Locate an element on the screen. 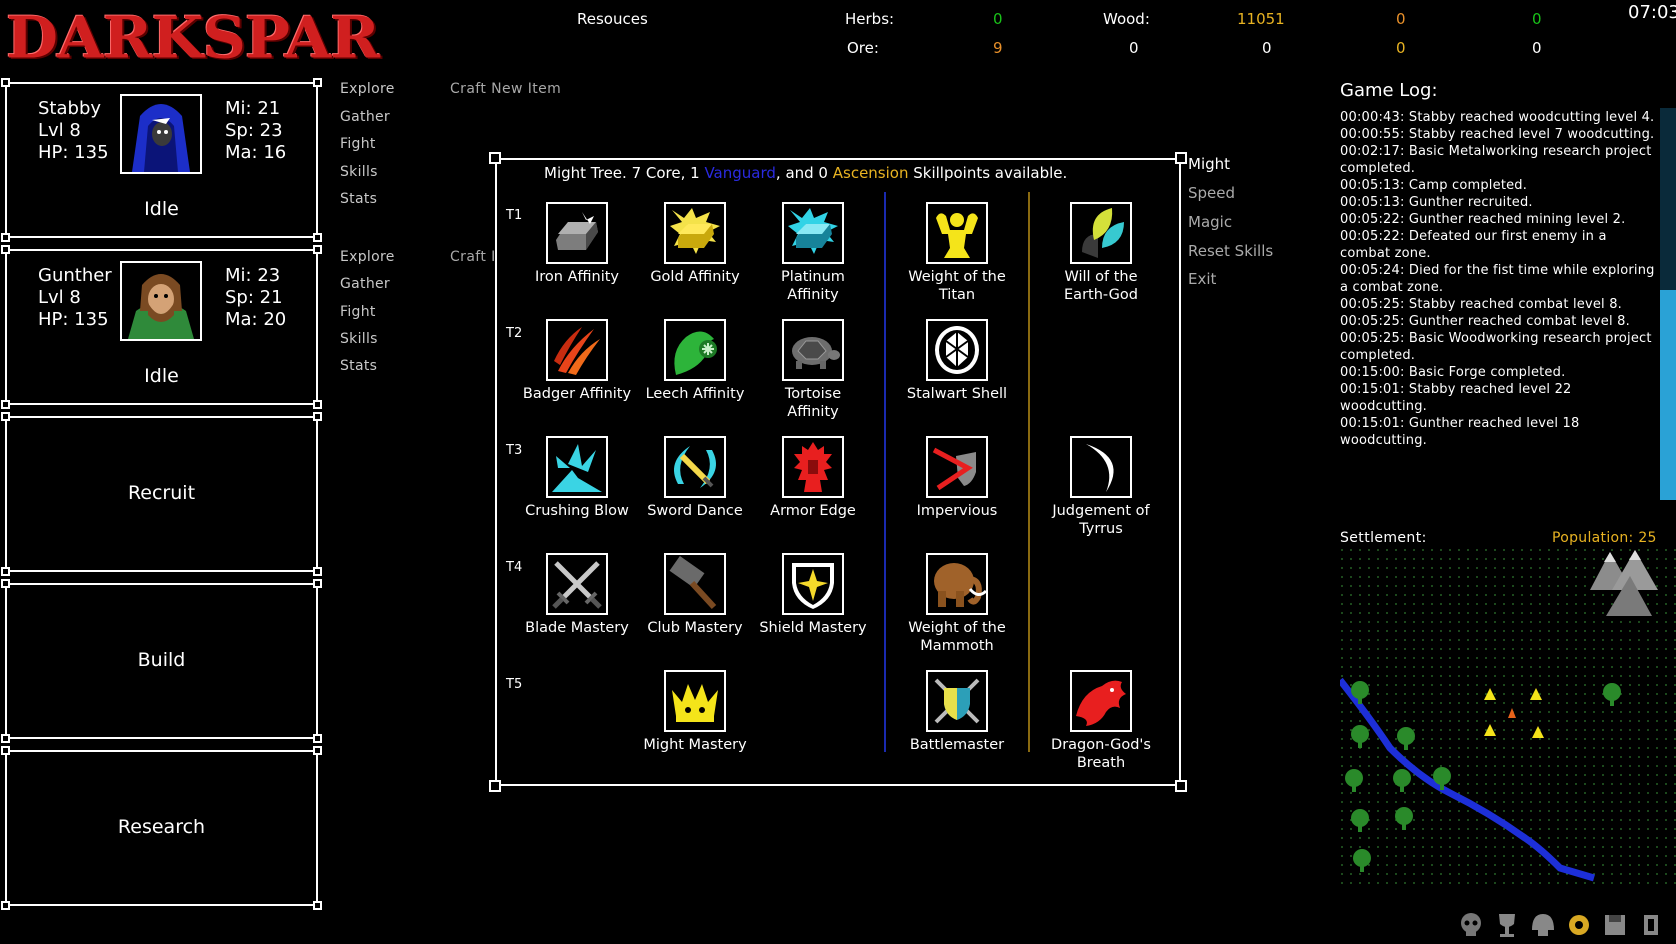 Image resolution: width=1676 pixels, height=944 pixels. skill-weight-of-the-titan: Weight of the Titan is located at coordinates (957, 253).